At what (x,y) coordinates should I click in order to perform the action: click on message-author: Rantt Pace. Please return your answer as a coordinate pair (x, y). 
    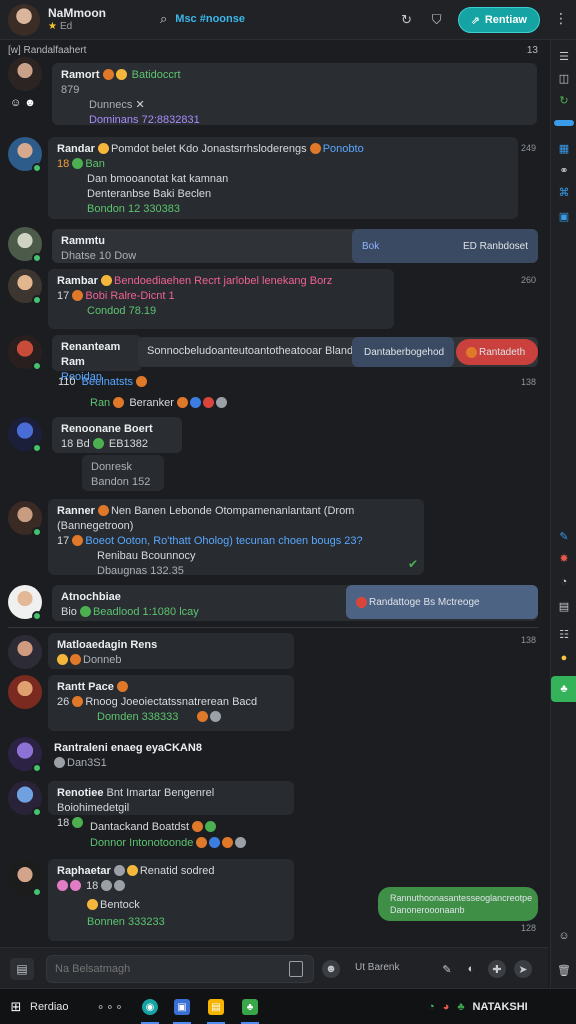
    Looking at the image, I should click on (85, 687).